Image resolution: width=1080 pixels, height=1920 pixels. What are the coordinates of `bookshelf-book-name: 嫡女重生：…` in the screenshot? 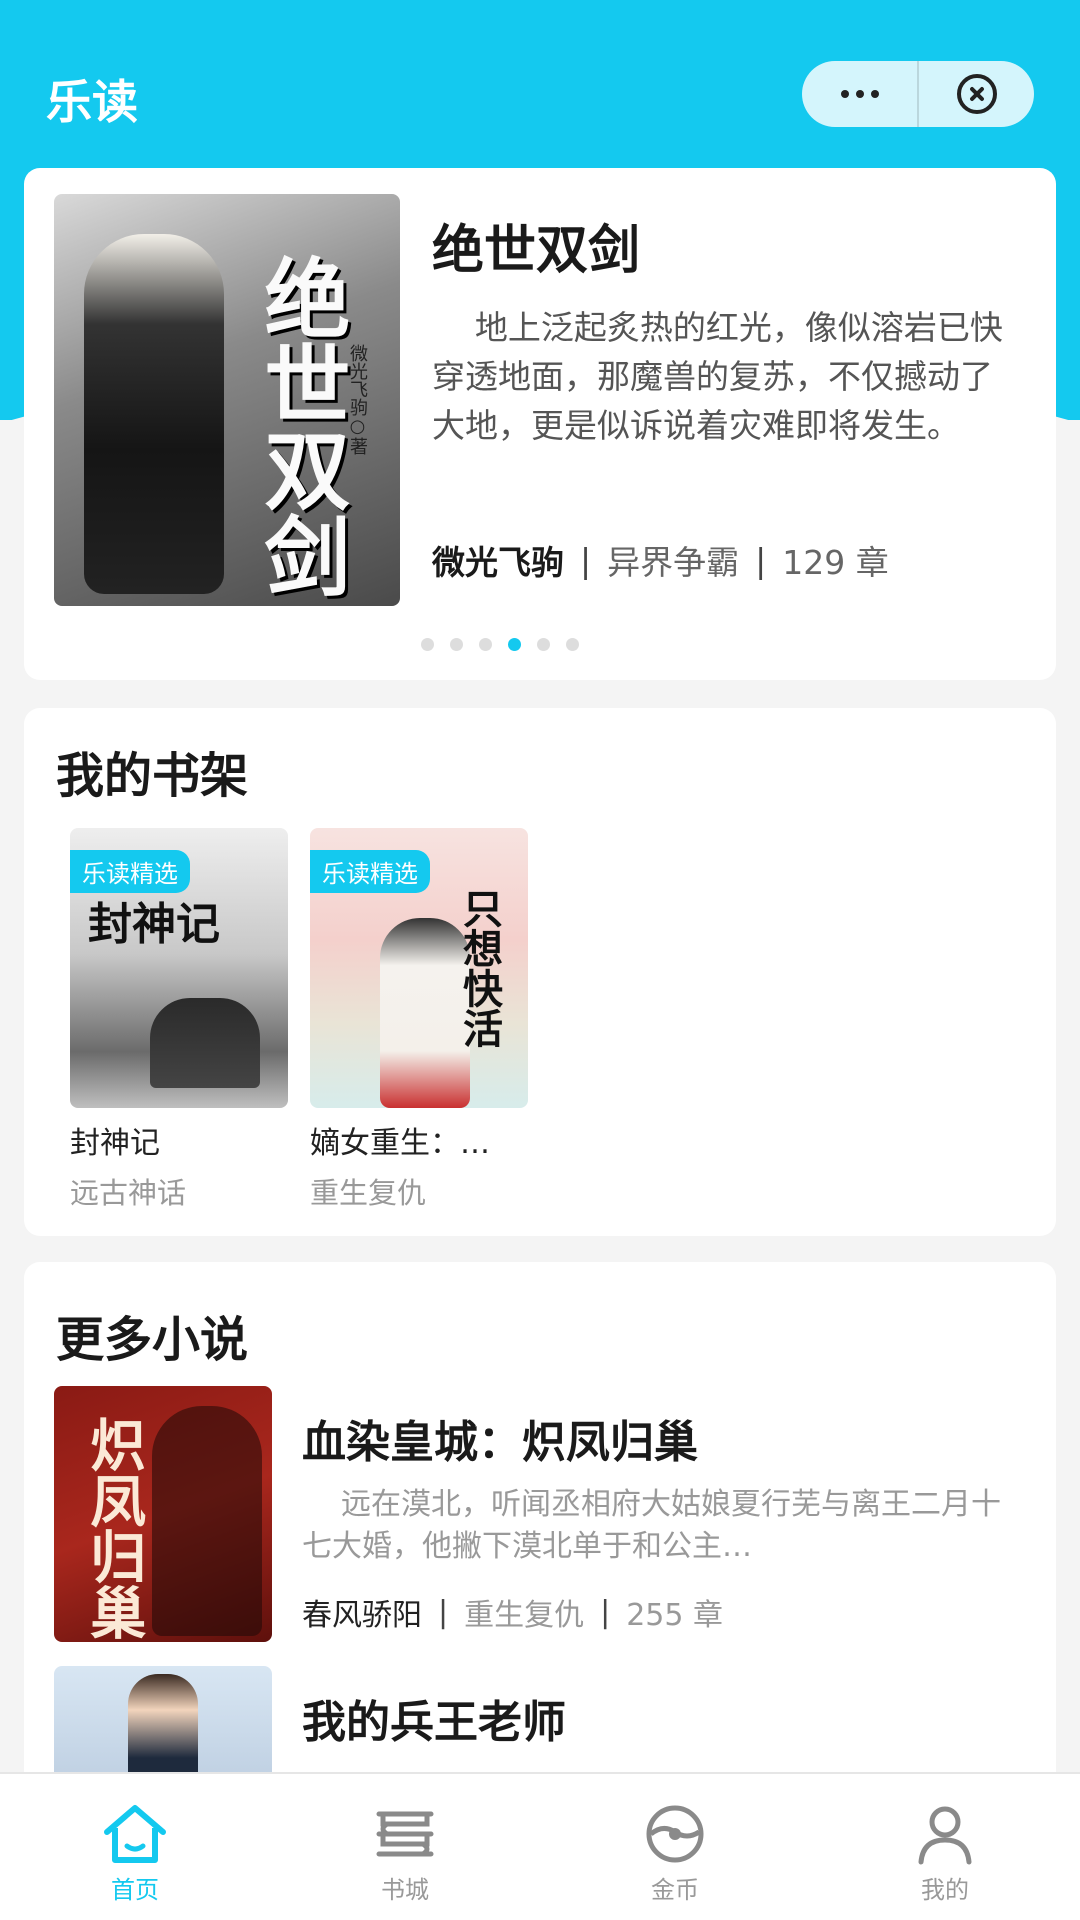 It's located at (400, 1143).